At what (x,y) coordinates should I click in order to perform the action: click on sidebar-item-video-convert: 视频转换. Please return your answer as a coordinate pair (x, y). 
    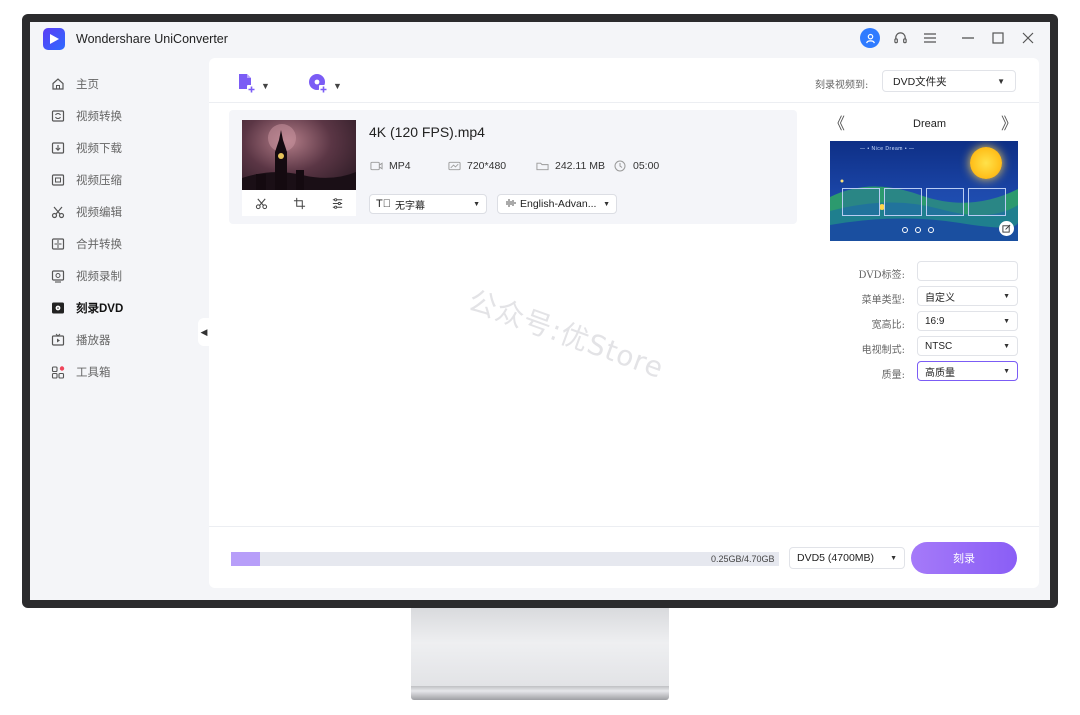
    Looking at the image, I should click on (86, 116).